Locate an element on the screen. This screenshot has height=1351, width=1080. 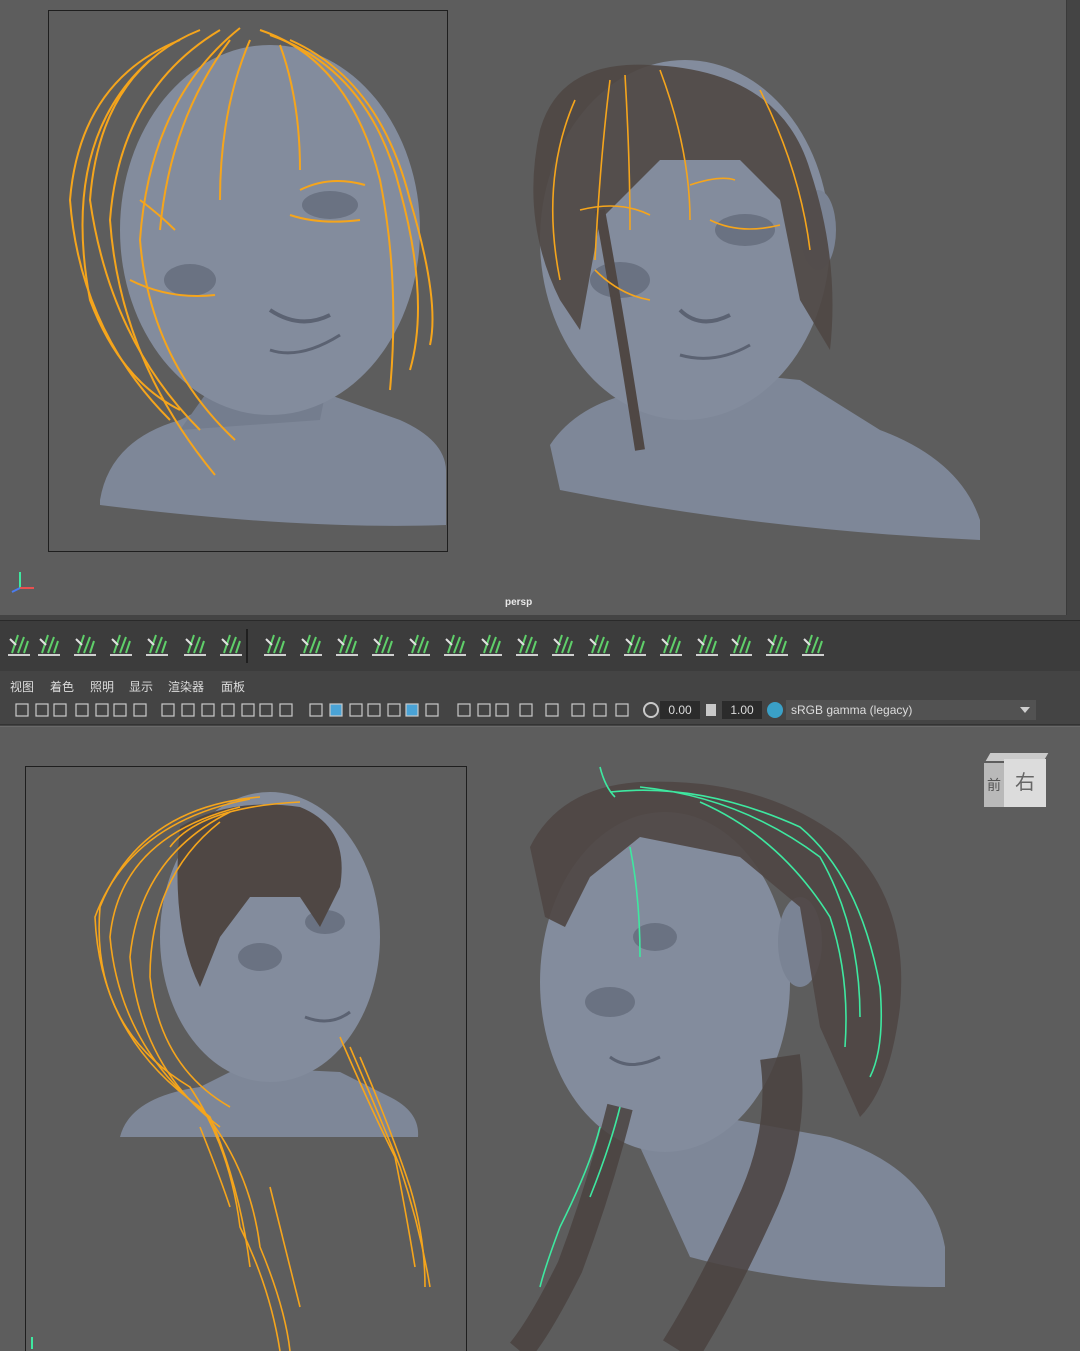
isolate-select-icon is located at coordinates (552, 710).